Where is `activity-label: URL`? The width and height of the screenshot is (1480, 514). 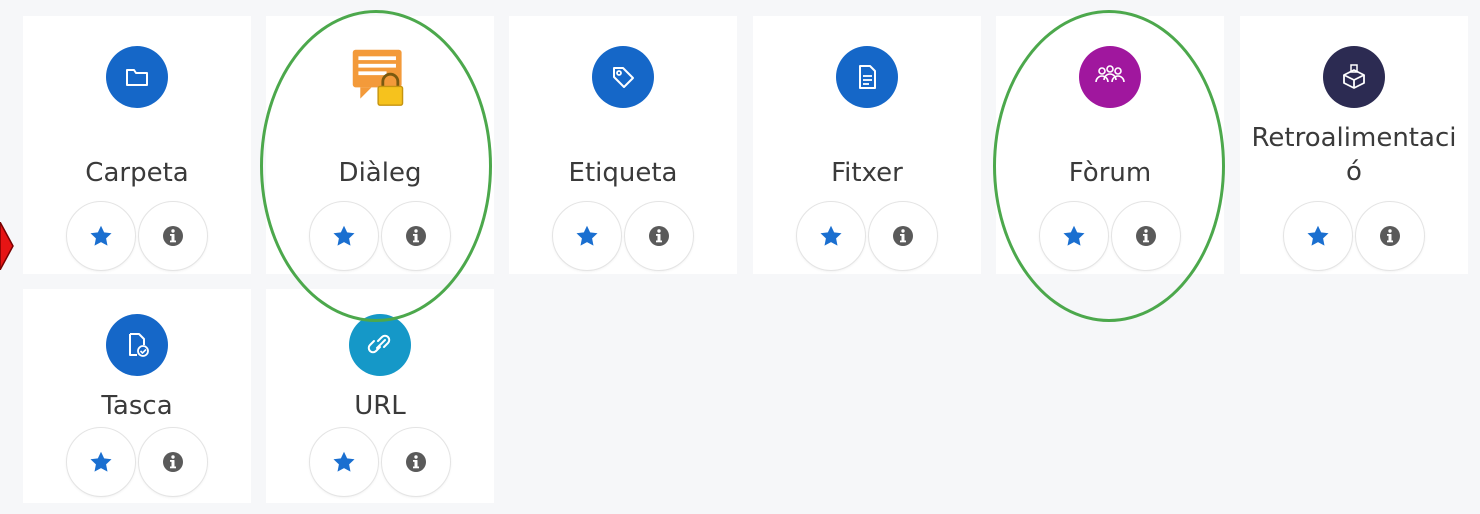 activity-label: URL is located at coordinates (380, 406).